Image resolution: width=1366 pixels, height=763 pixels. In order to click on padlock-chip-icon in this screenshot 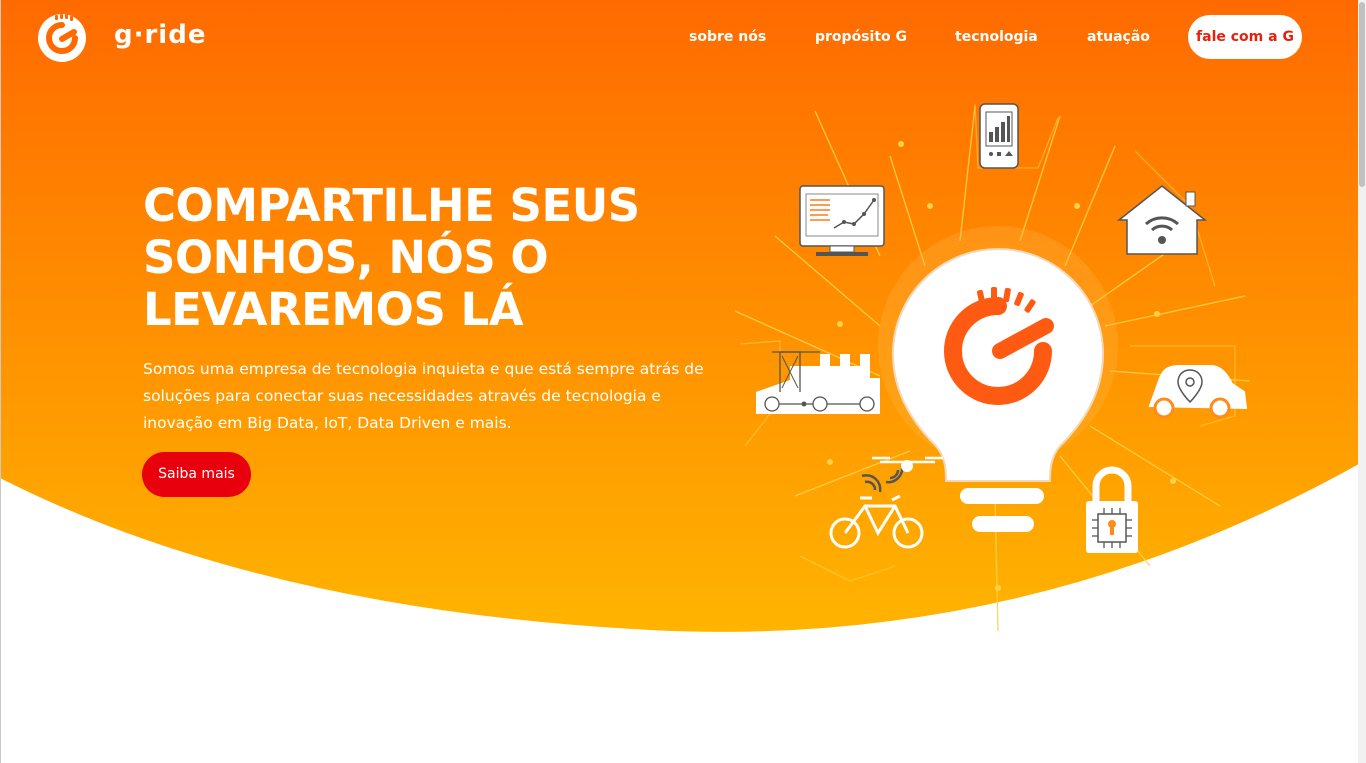, I will do `click(1112, 509)`.